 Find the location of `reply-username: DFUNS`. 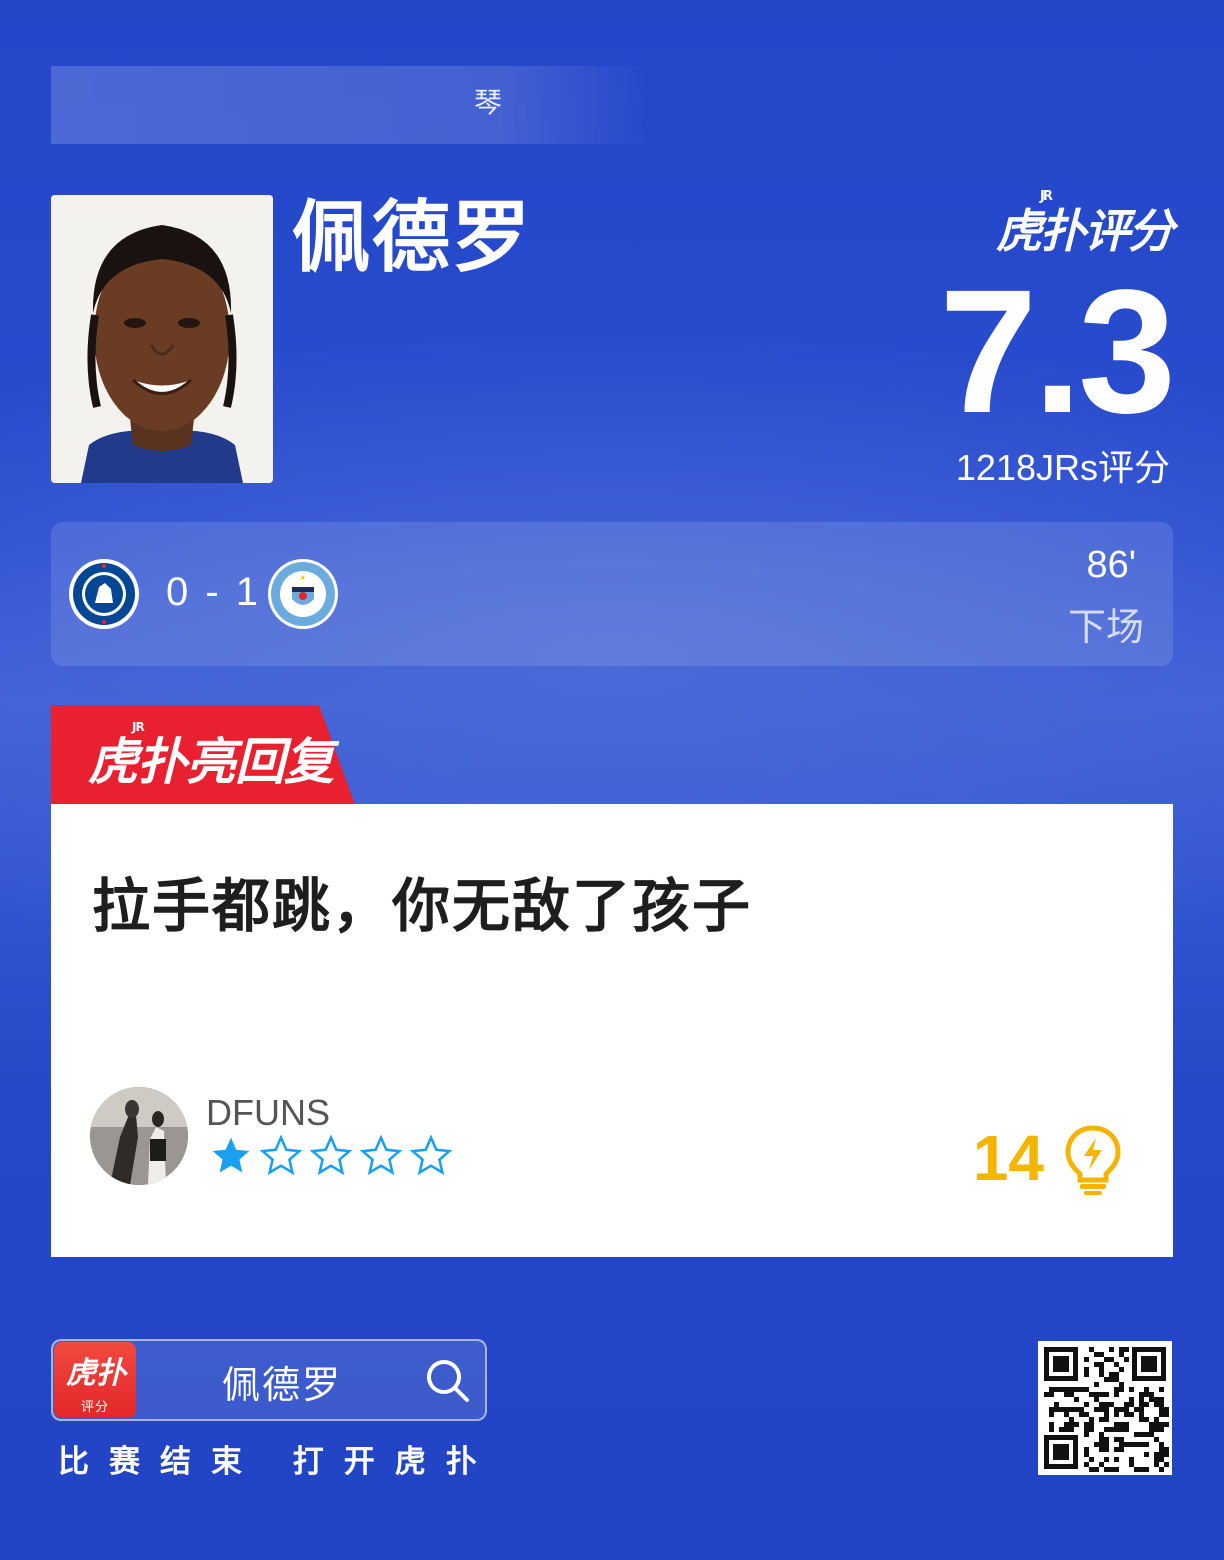

reply-username: DFUNS is located at coordinates (268, 1113).